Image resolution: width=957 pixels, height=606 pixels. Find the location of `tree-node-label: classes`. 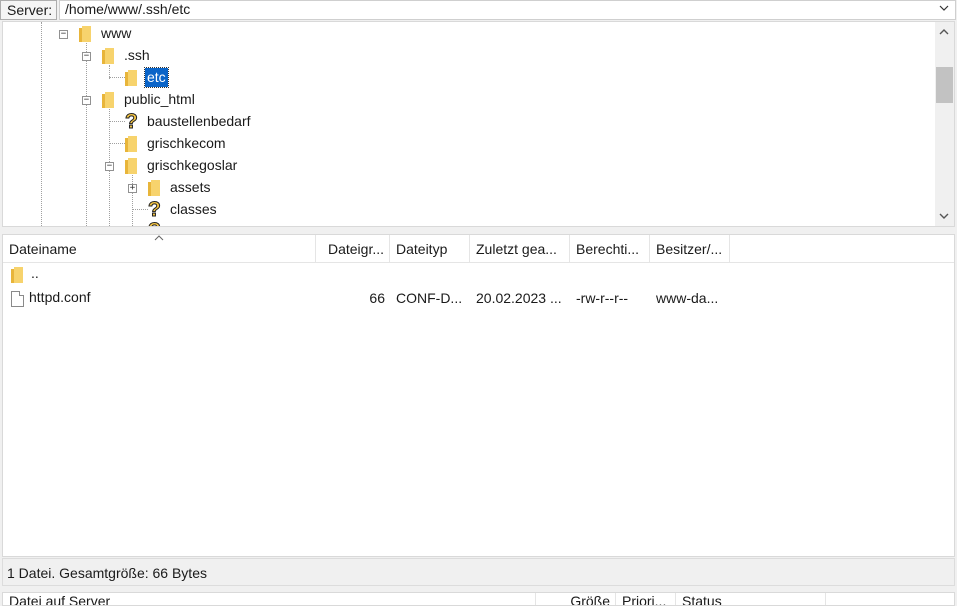

tree-node-label: classes is located at coordinates (193, 209).